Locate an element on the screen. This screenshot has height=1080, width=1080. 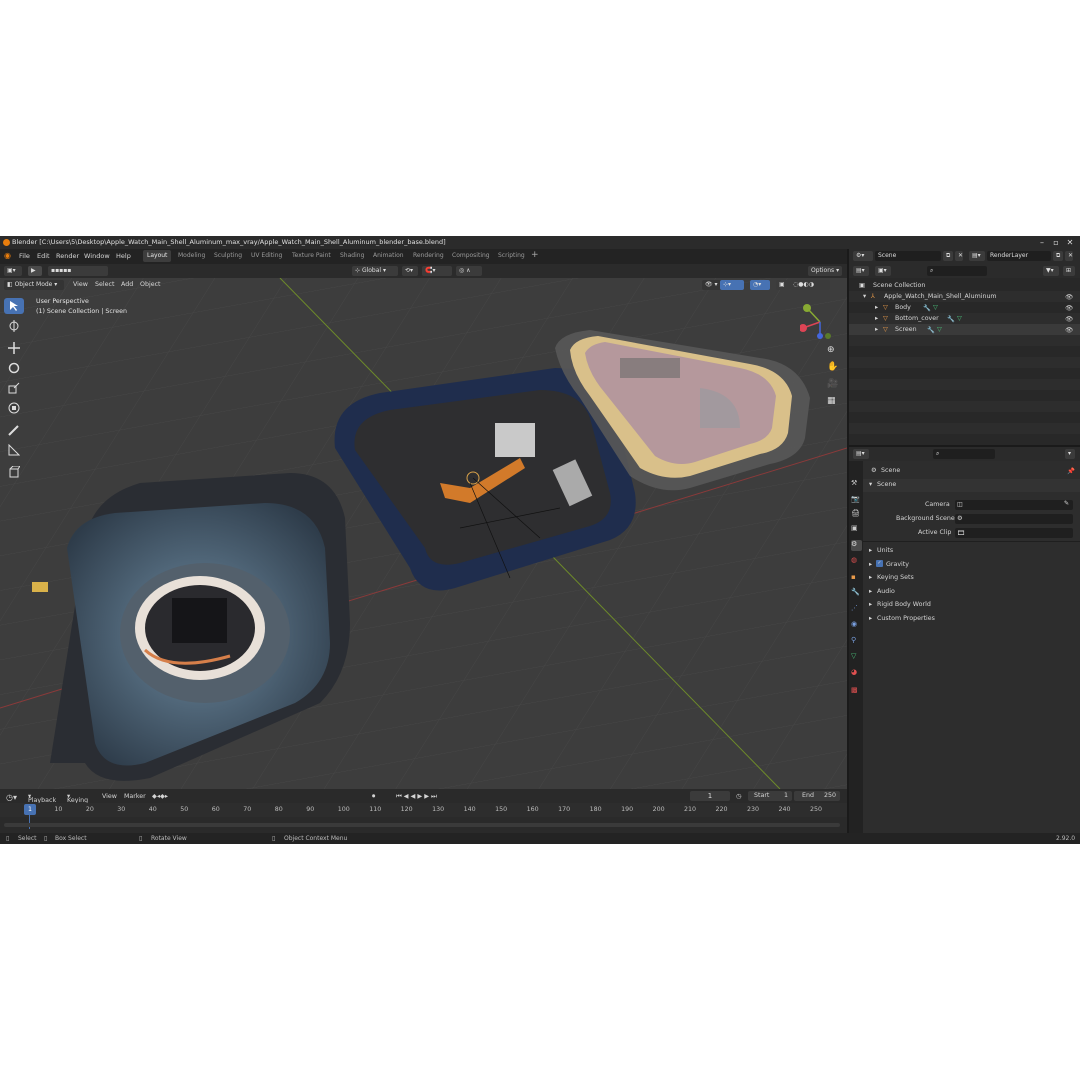
new-scene-icon: ⧉ is located at coordinates (948, 256).